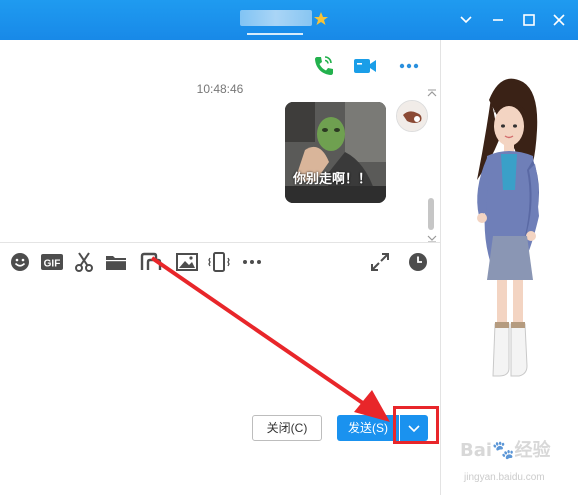 The width and height of the screenshot is (578, 495). Describe the element at coordinates (418, 262) in the screenshot. I see `history-clock-icon` at that location.